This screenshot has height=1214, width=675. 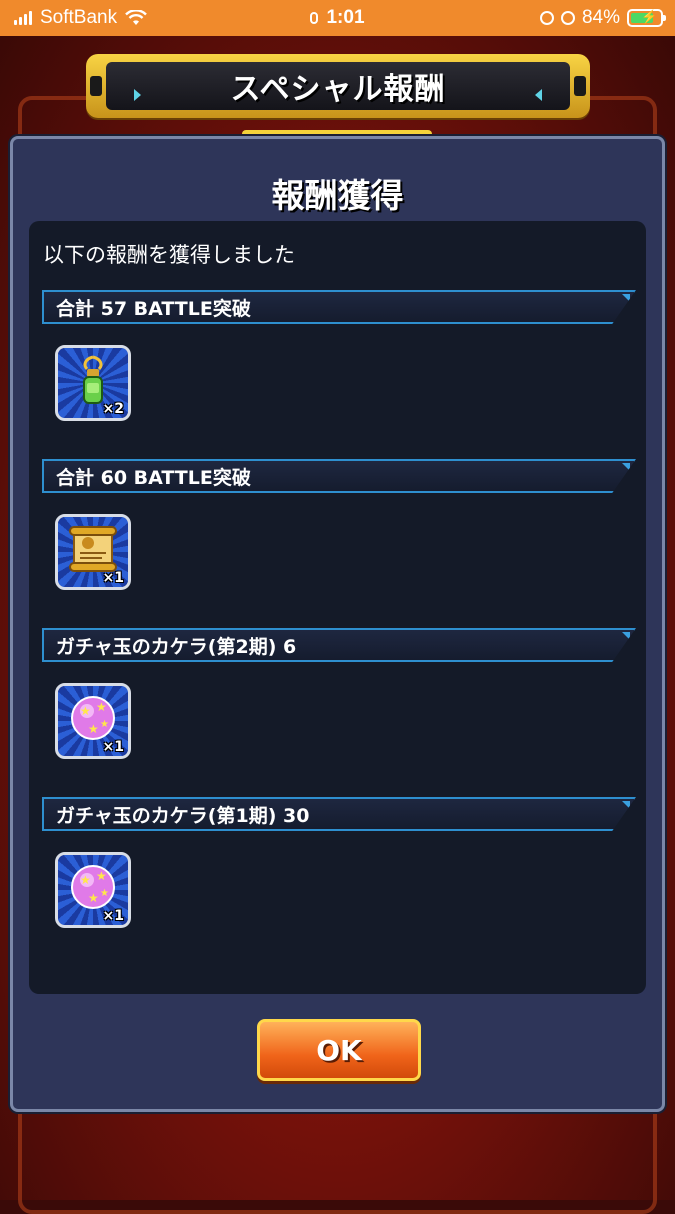 I want to click on clock-time: 1:01, so click(x=345, y=17).